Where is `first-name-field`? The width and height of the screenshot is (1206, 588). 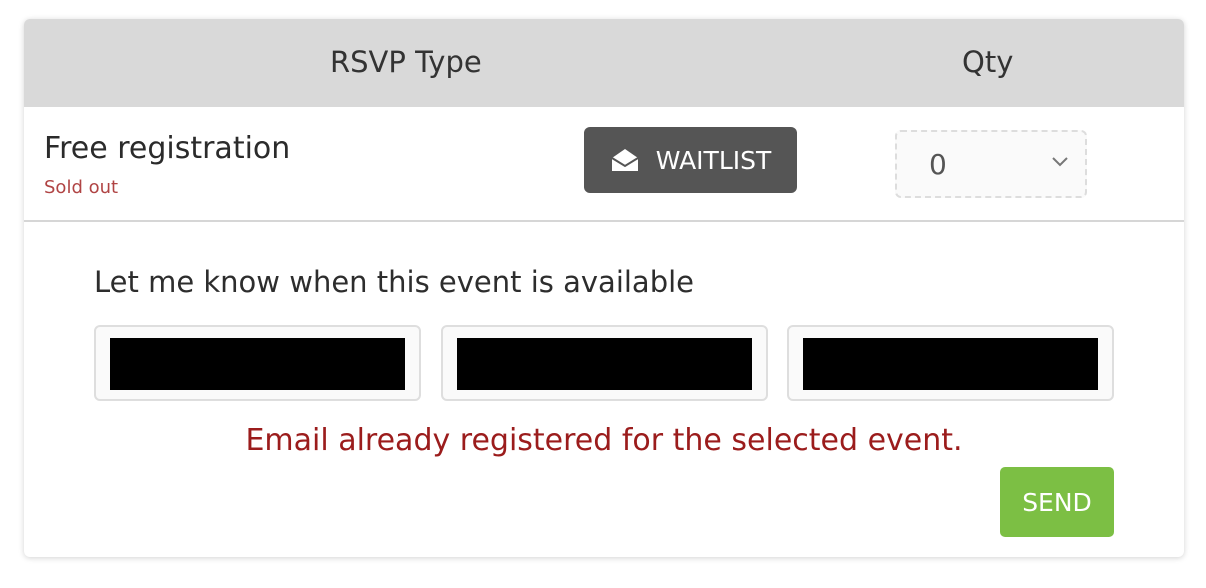 first-name-field is located at coordinates (257, 363).